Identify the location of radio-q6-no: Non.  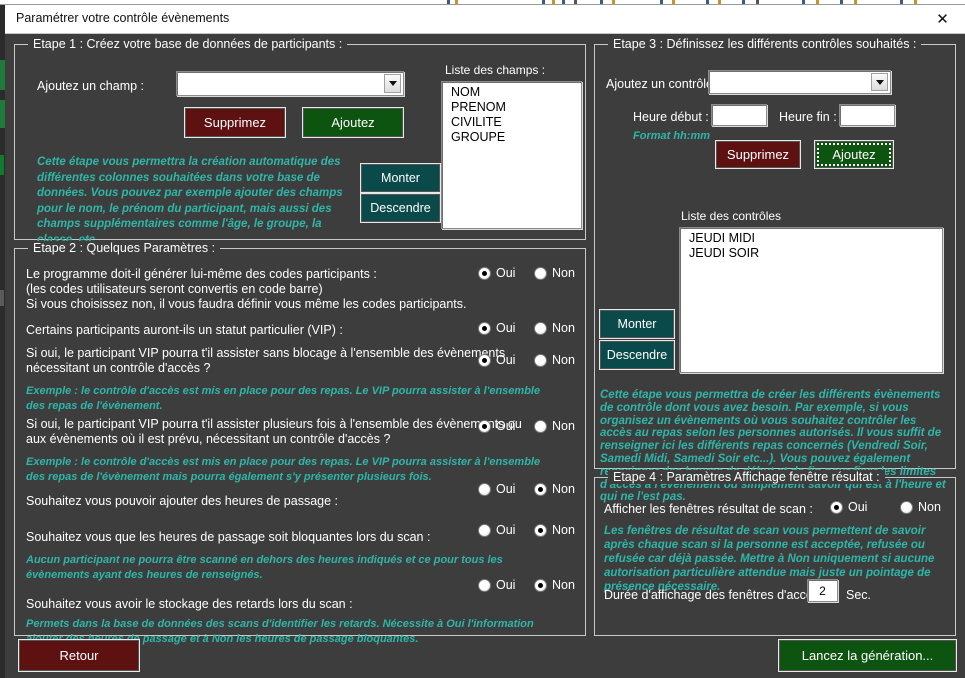
(554, 530).